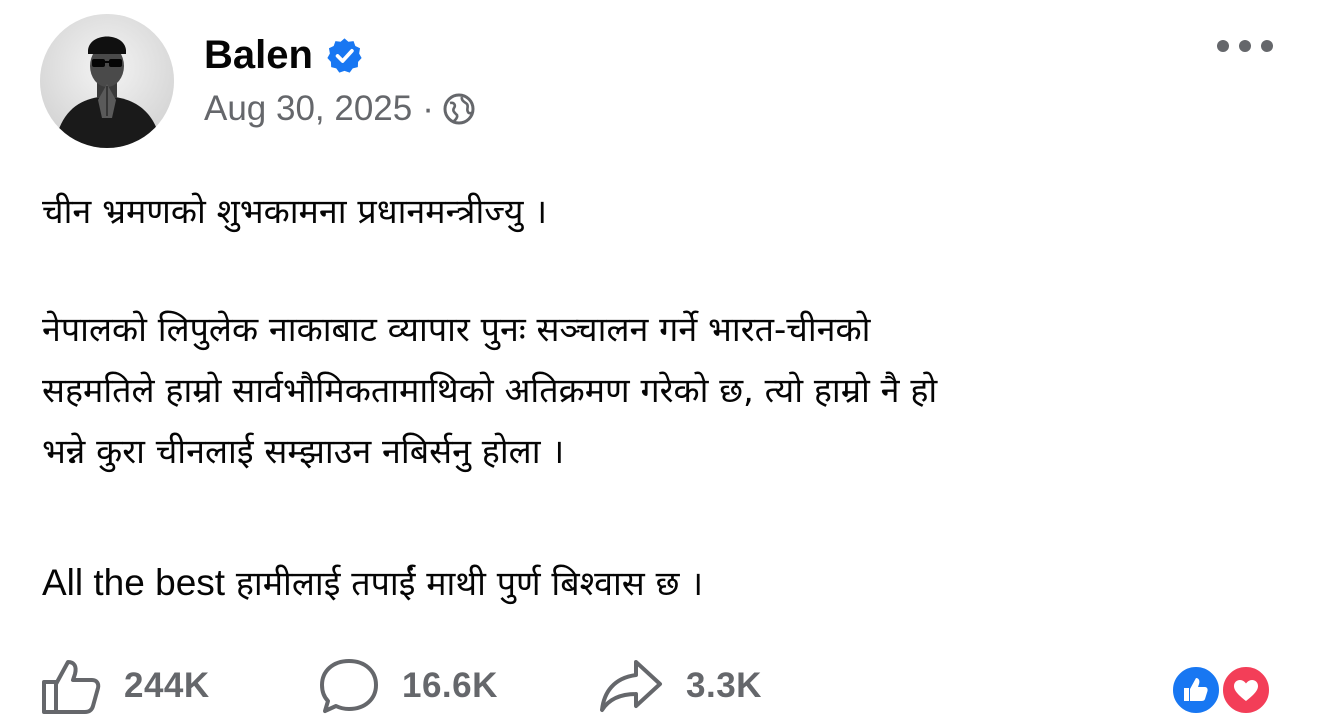  I want to click on like-count: 244K, so click(167, 685).